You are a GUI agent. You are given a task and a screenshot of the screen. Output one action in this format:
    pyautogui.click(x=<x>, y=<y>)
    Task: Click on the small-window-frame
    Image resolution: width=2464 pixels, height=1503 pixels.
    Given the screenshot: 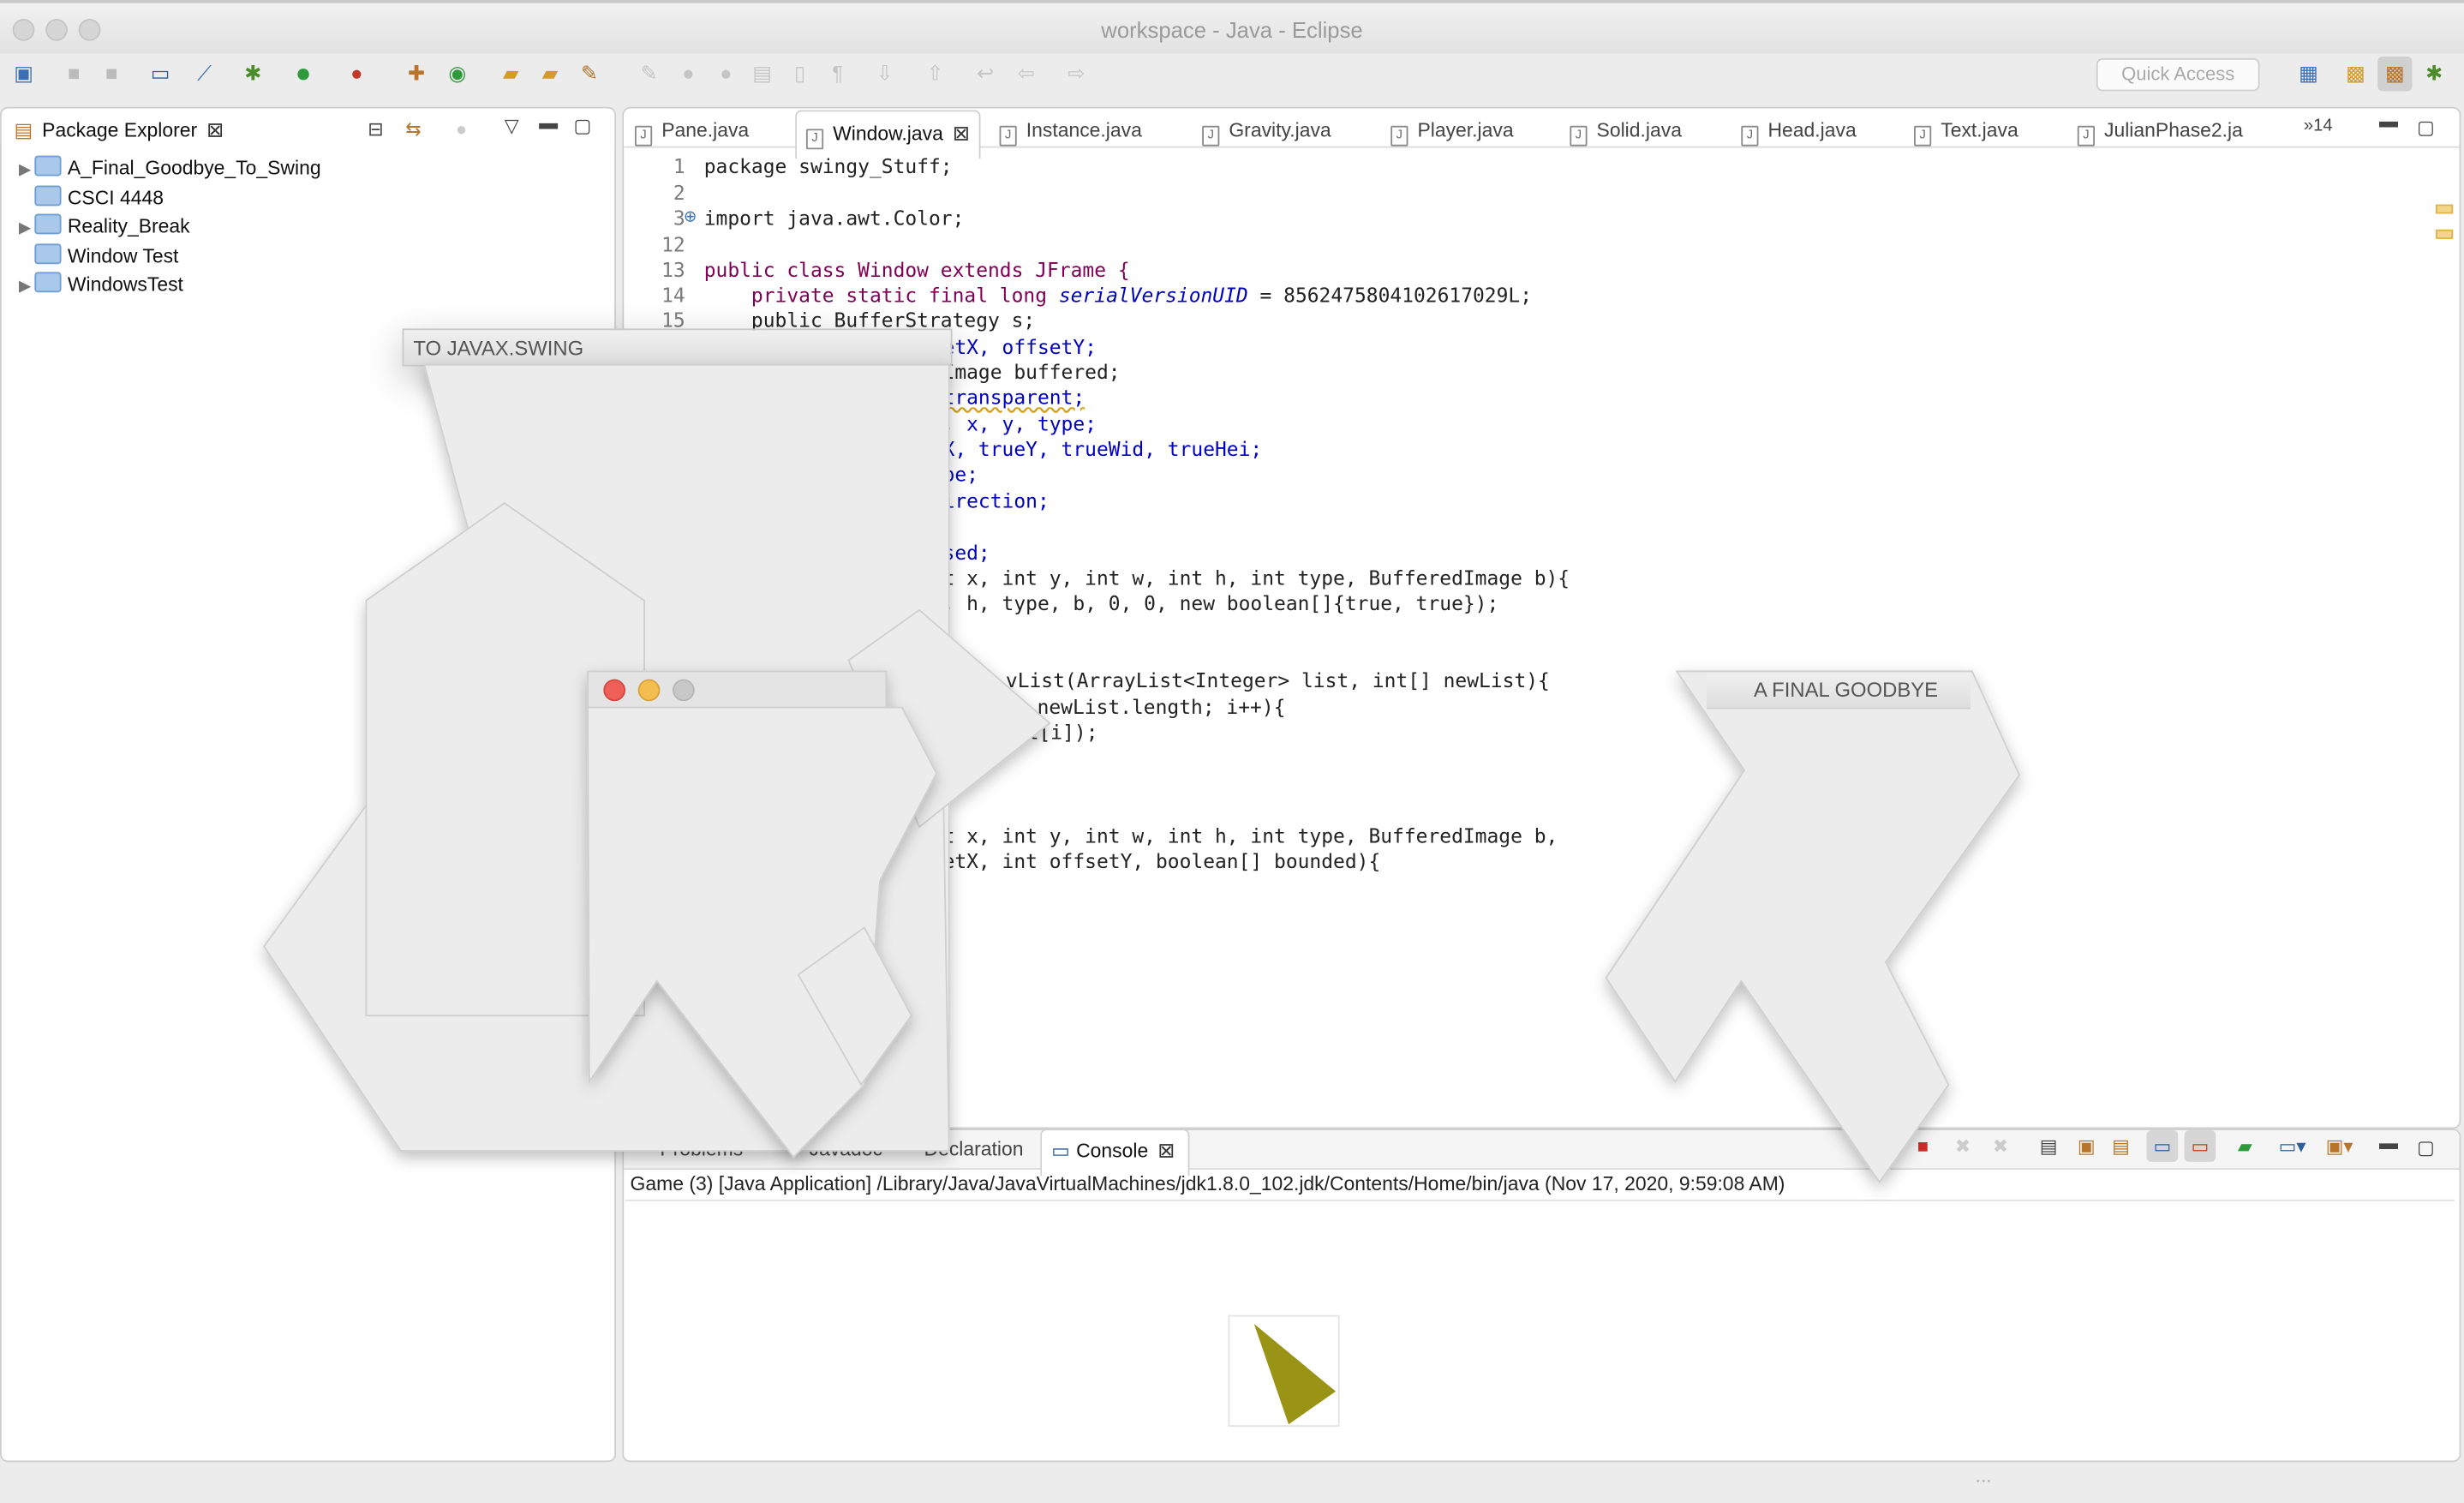 What is the action you would take?
    pyautogui.click(x=737, y=689)
    